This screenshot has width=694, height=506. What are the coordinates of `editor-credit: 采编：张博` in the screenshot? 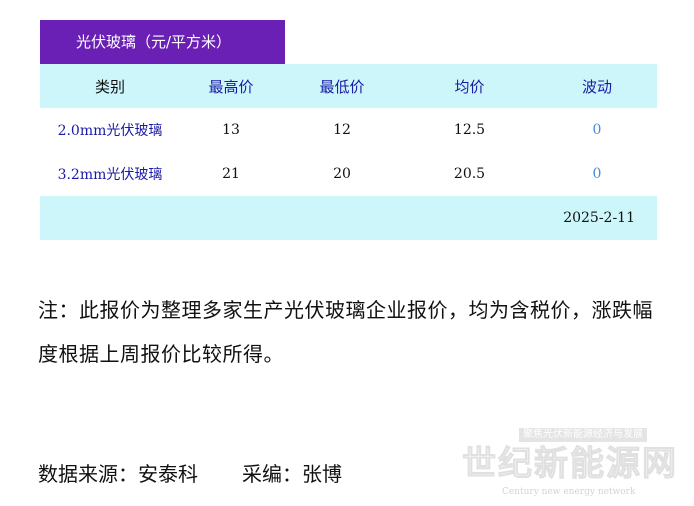 It's located at (292, 474).